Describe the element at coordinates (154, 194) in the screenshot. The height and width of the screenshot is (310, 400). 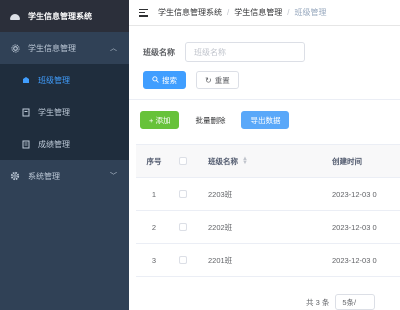
I see `cell-index: 1` at that location.